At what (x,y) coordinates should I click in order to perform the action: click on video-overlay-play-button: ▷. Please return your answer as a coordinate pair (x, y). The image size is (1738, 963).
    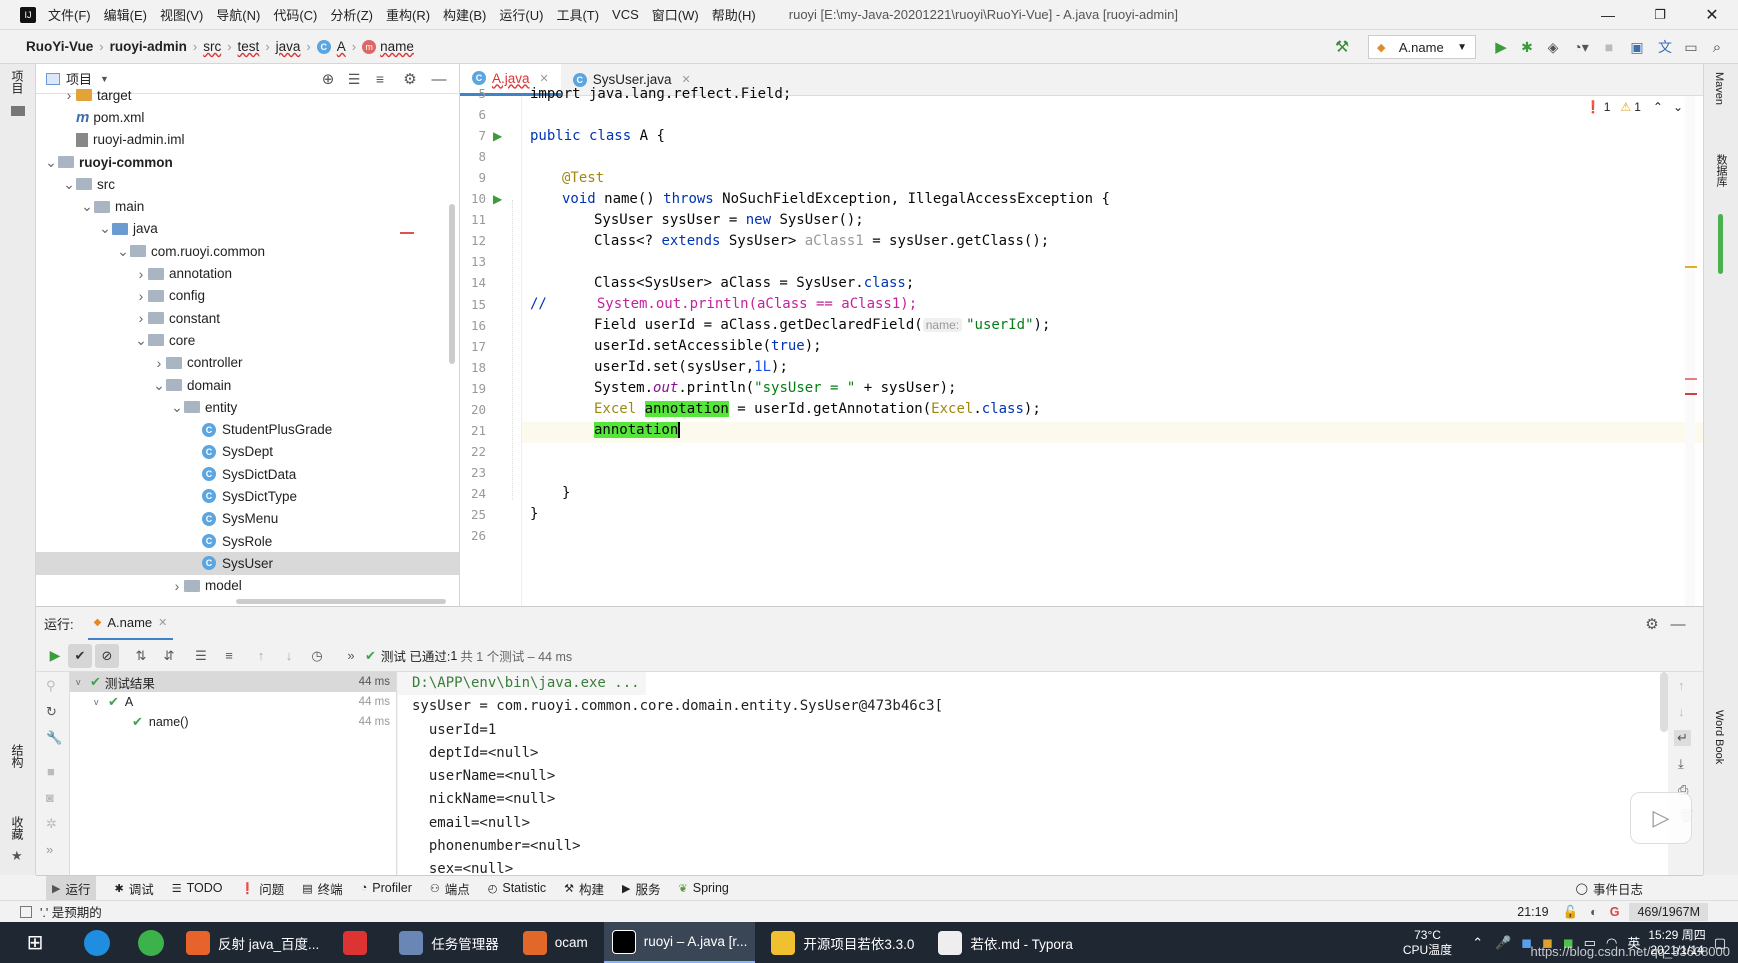
    Looking at the image, I should click on (1661, 818).